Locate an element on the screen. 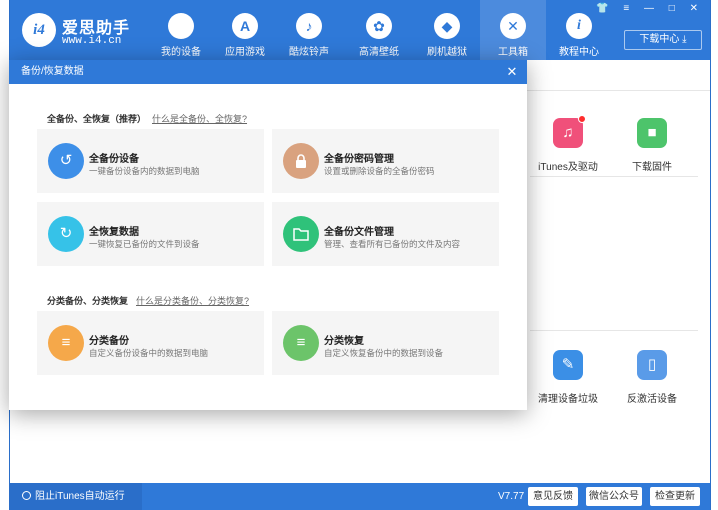  category-restore-icon: ≡ is located at coordinates (301, 343).